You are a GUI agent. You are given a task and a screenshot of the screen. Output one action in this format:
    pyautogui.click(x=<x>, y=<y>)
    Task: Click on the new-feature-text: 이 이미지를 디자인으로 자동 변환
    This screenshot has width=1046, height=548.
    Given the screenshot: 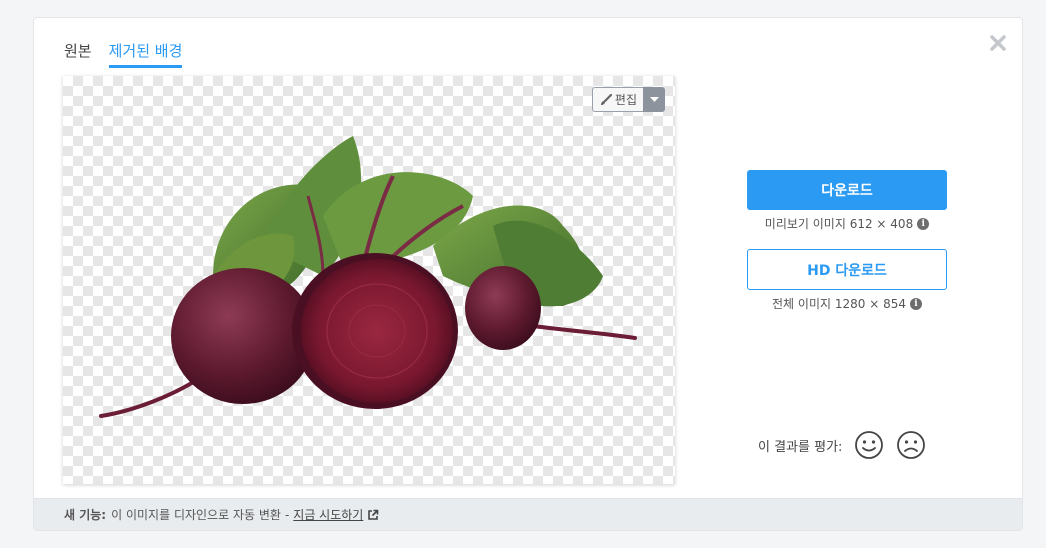 What is the action you would take?
    pyautogui.click(x=196, y=515)
    